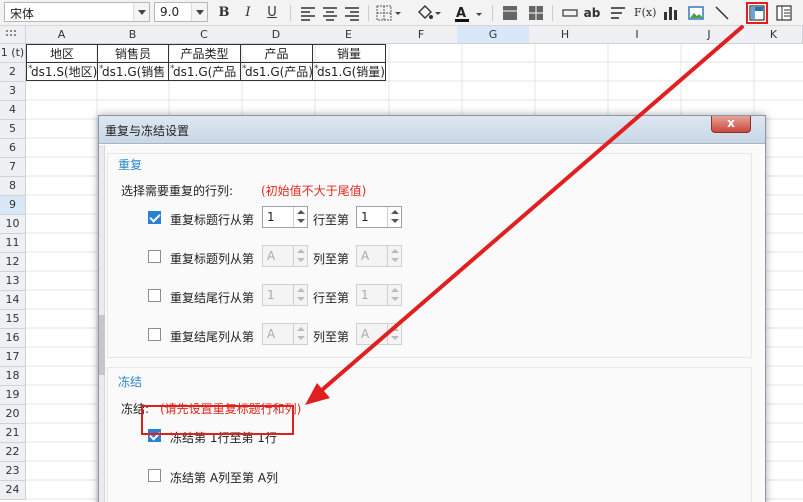 Image resolution: width=803 pixels, height=502 pixels. I want to click on repeat-title-rows-from: 1, so click(285, 217).